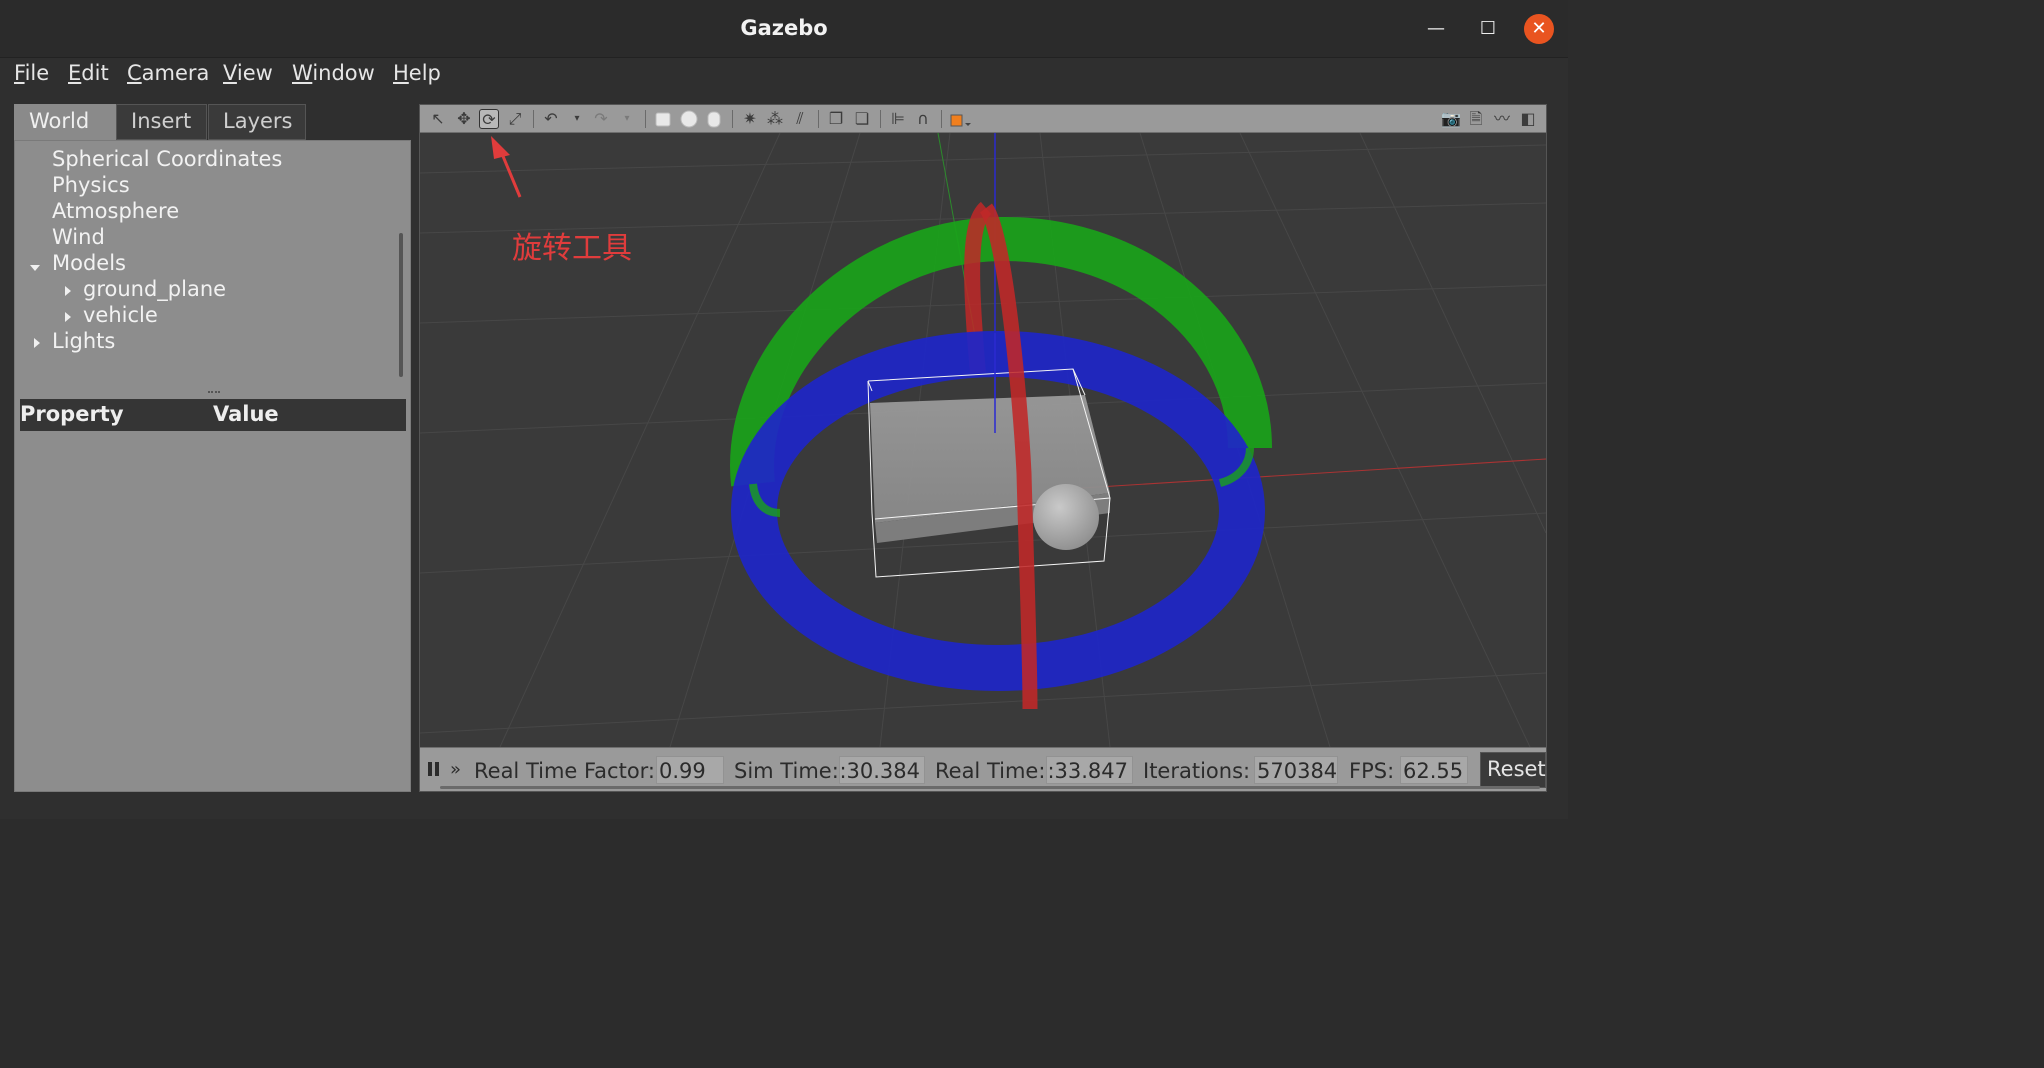  Describe the element at coordinates (91, 185) in the screenshot. I see `tree-item-physics: Physics` at that location.